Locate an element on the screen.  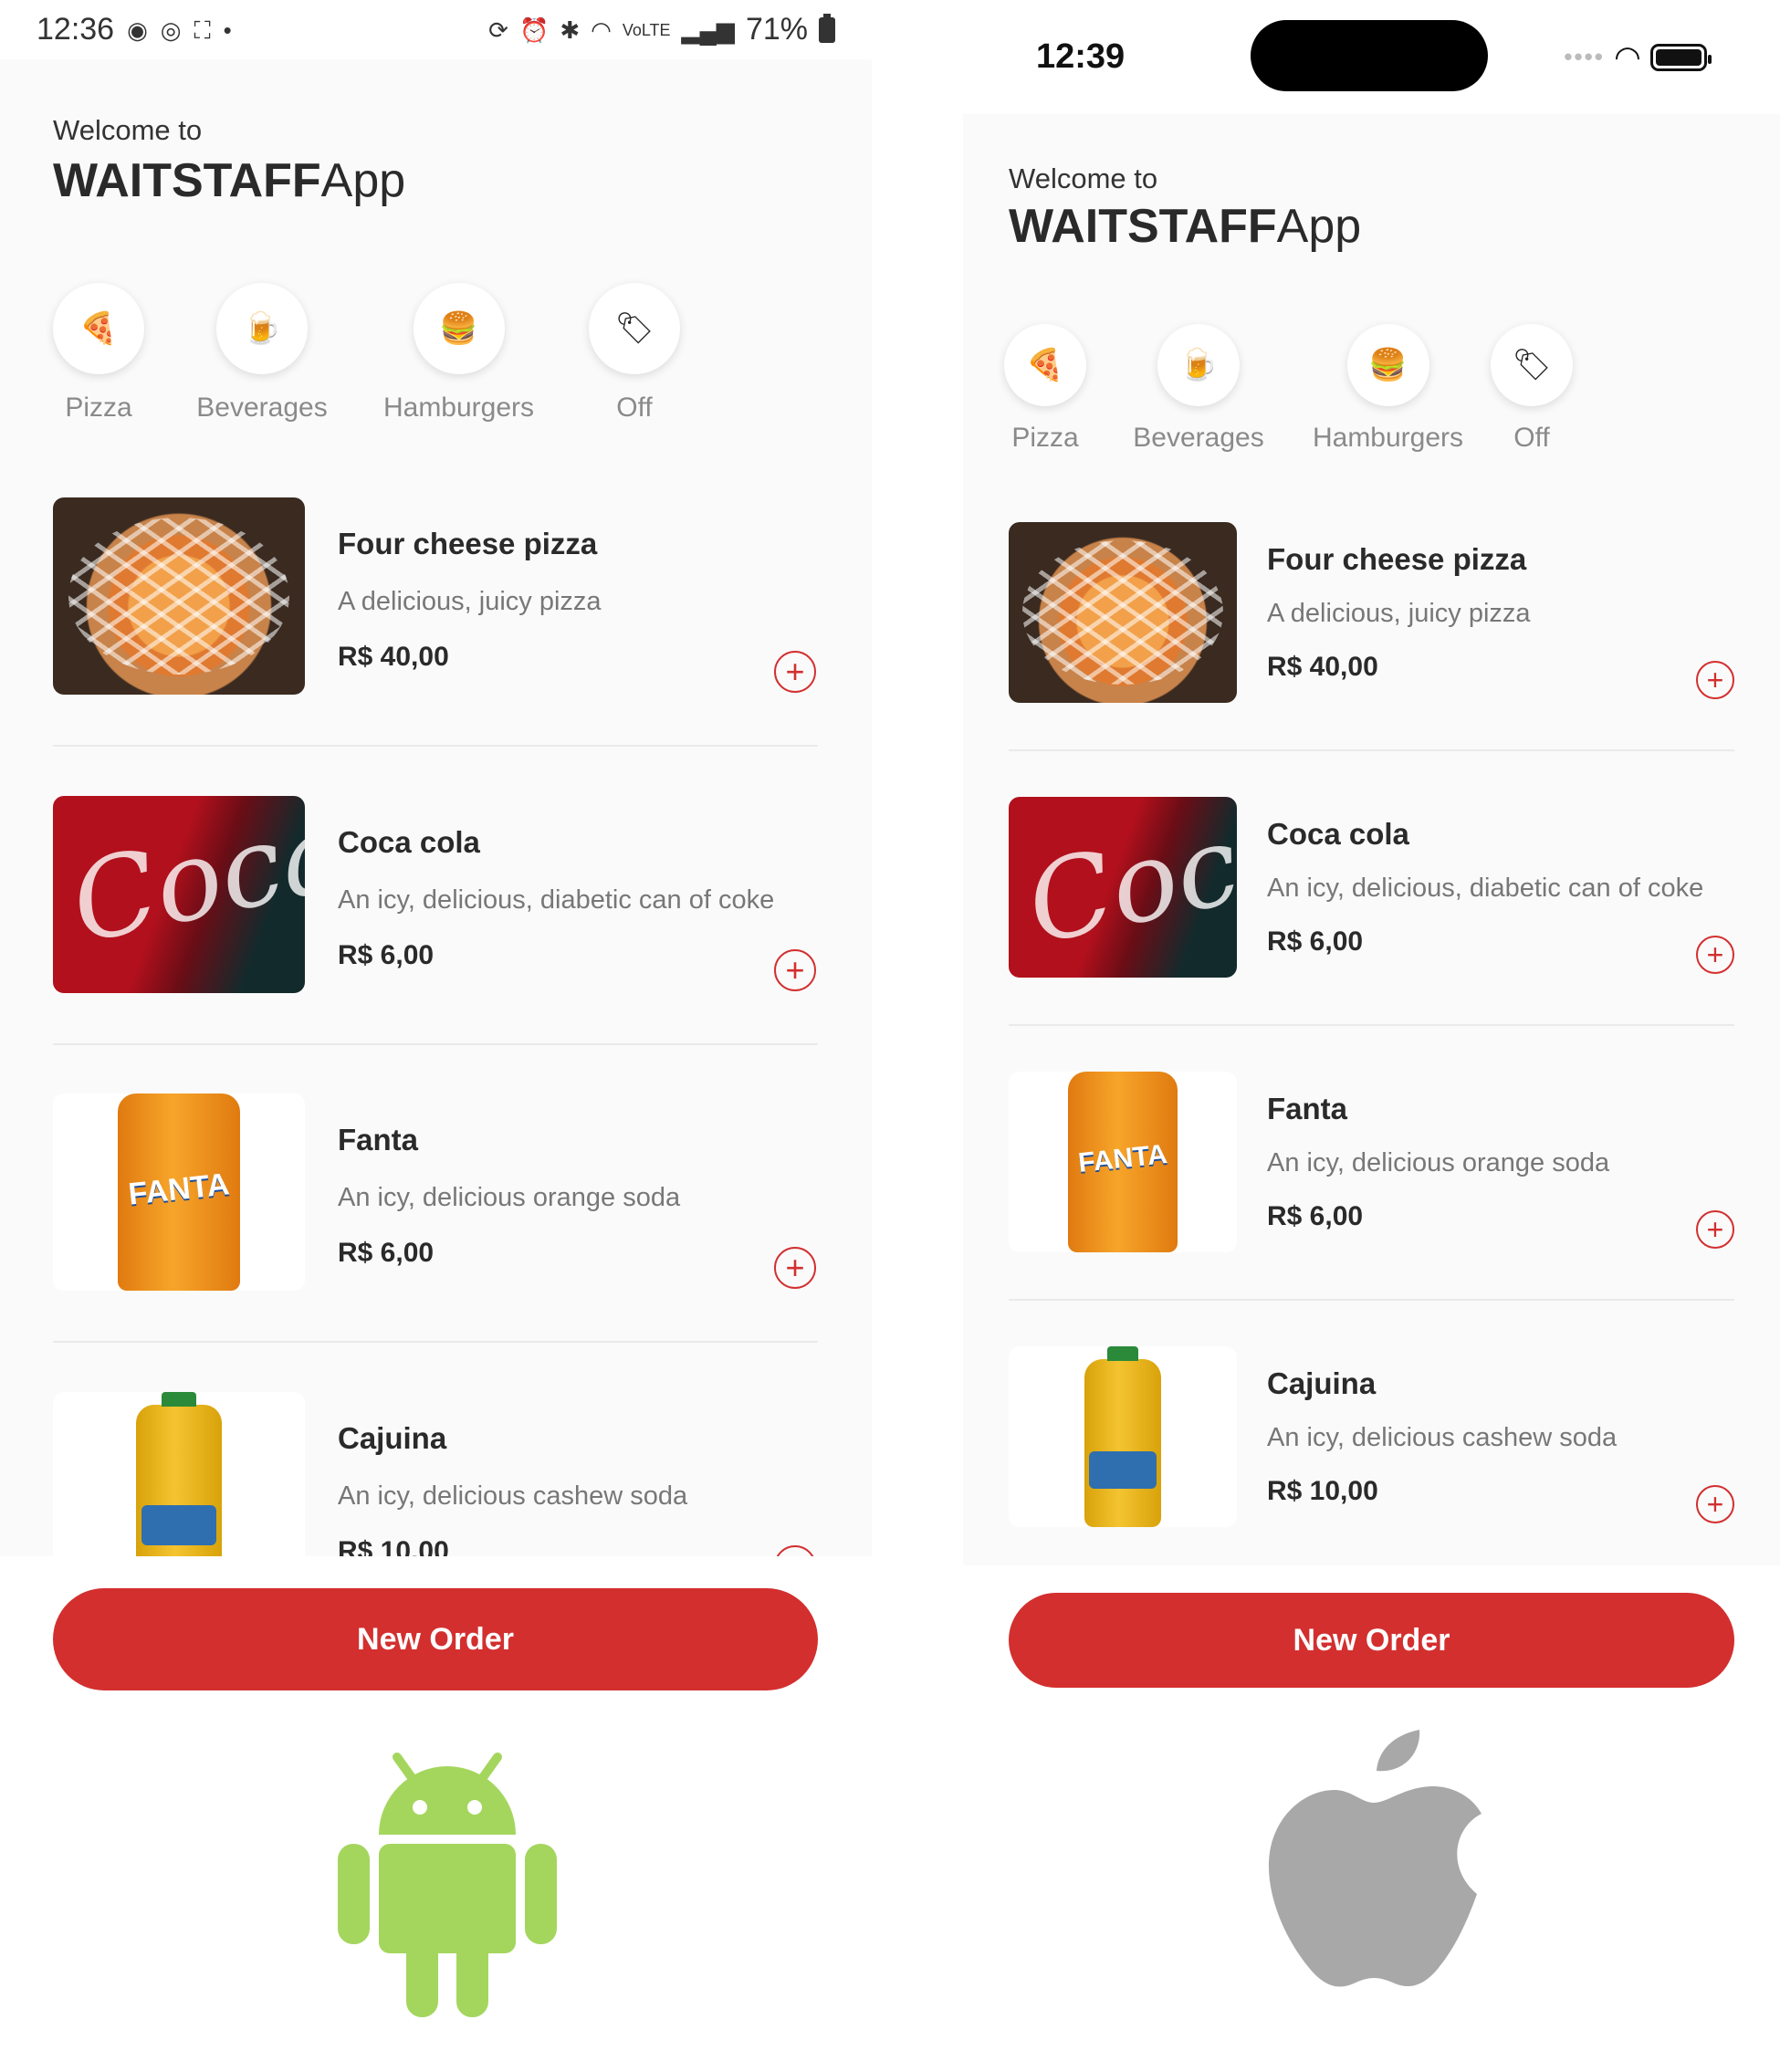
beer-icon: 🍺 is located at coordinates (1198, 365).